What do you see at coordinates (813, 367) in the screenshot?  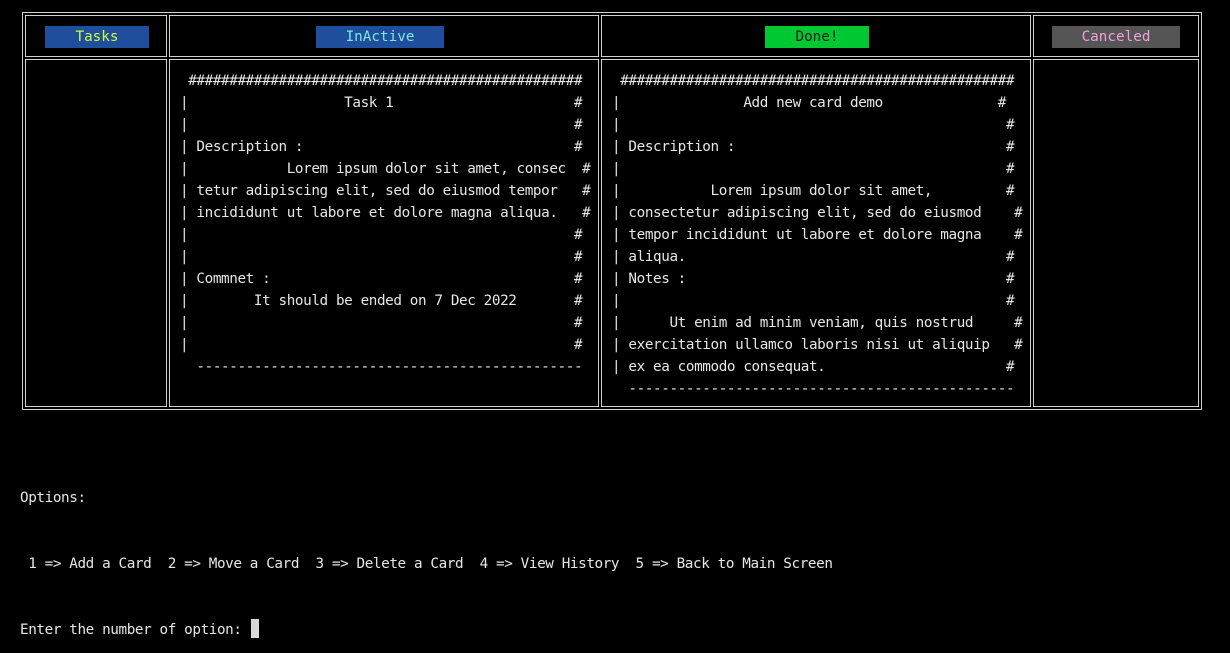 I see `card-line: | ex ea commodo consequat. #` at bounding box center [813, 367].